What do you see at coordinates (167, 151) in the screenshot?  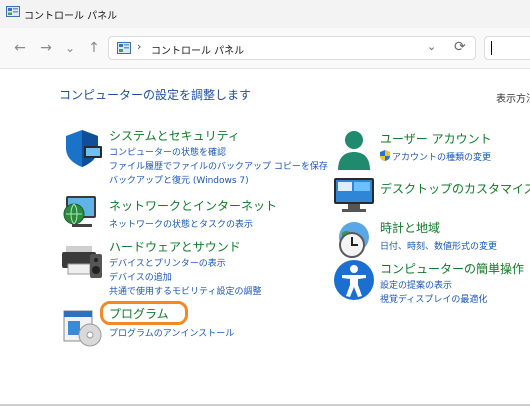 I see `link-check-computer-status: コンピューターの状態を確認` at bounding box center [167, 151].